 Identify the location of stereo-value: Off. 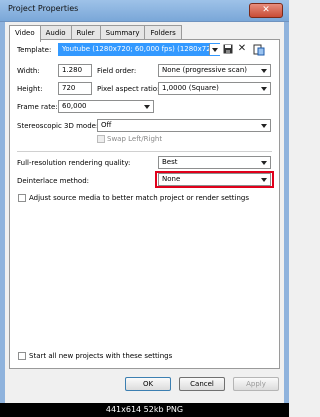
(106, 125).